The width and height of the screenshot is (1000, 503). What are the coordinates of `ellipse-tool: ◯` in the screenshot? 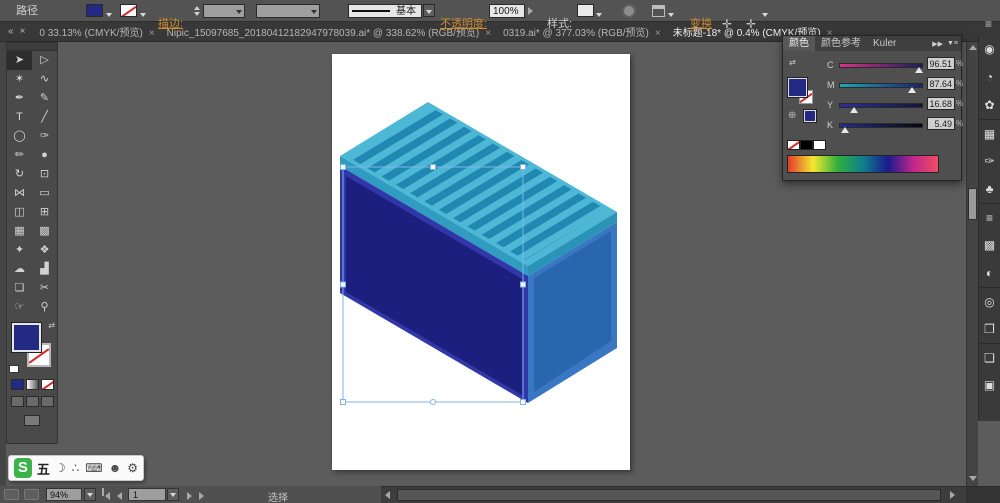 It's located at (19, 136).